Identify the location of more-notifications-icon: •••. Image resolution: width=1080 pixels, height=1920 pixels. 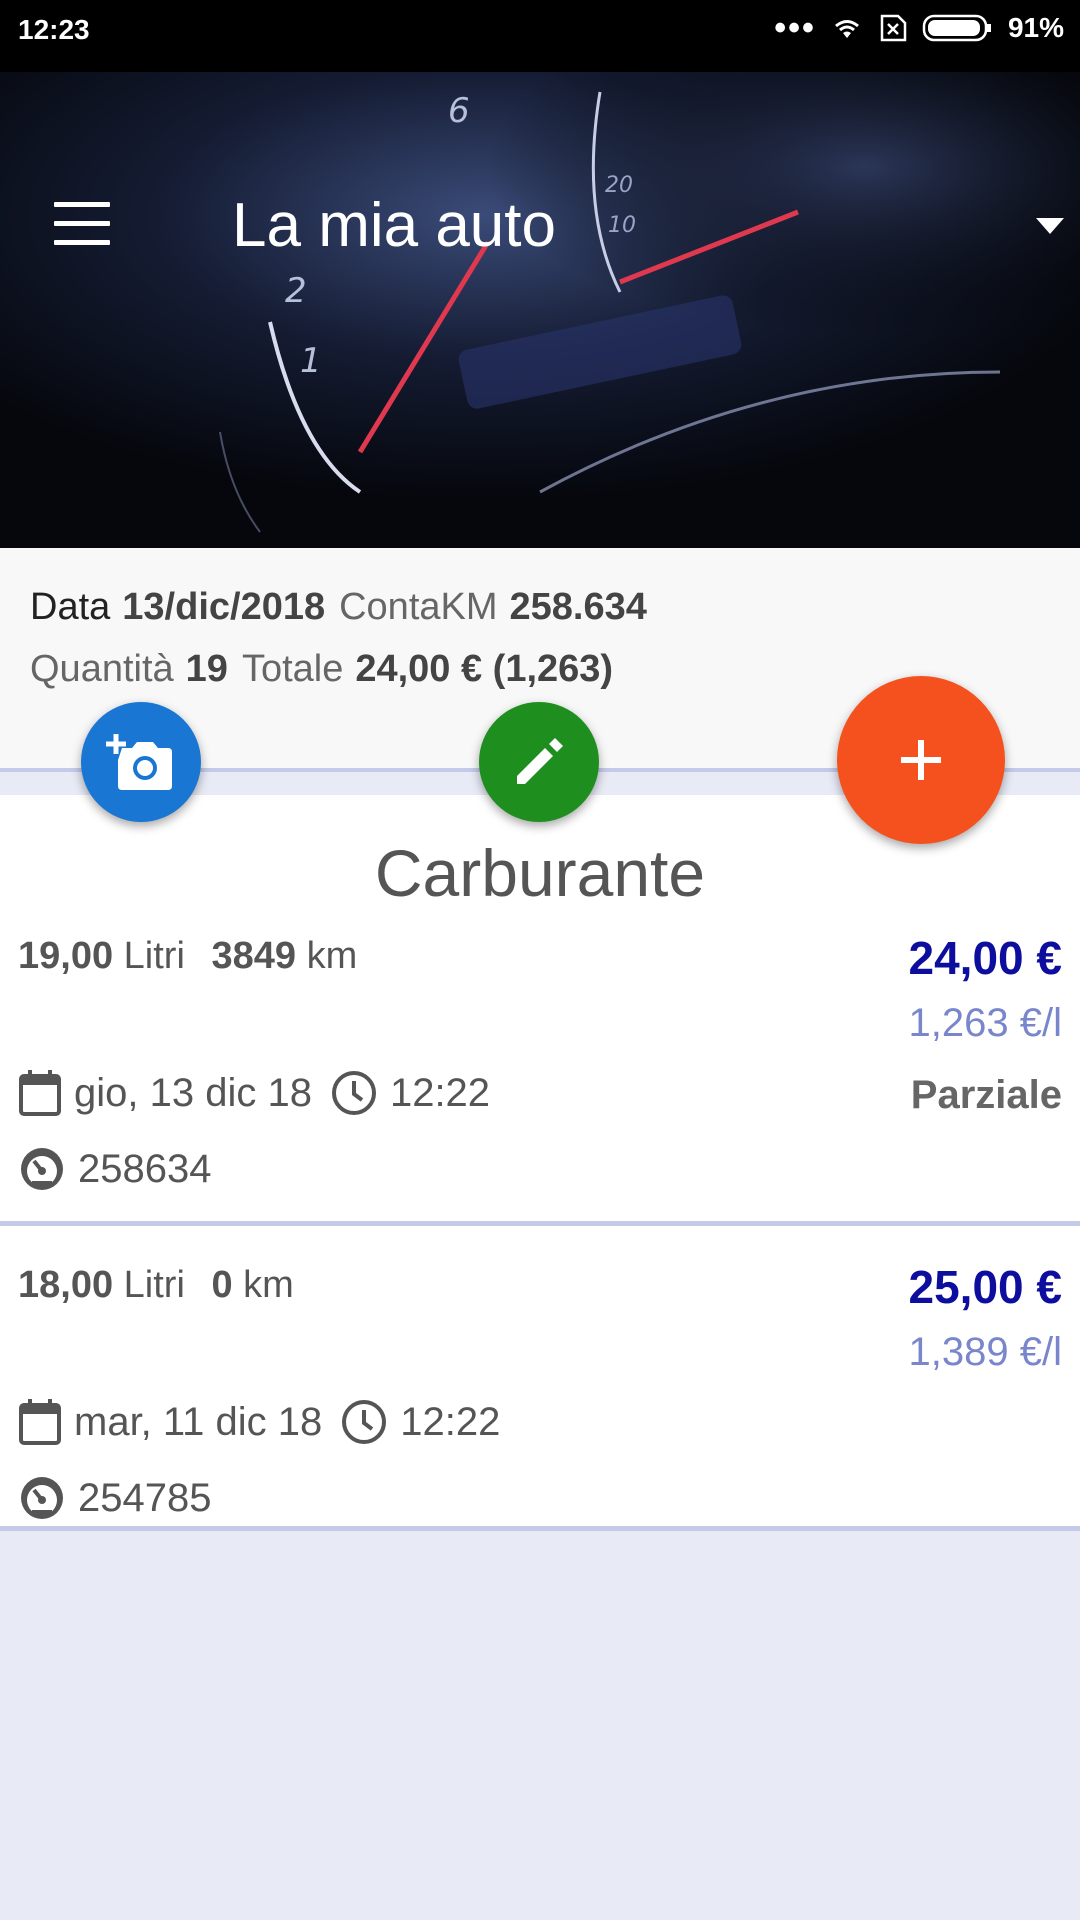
(795, 28).